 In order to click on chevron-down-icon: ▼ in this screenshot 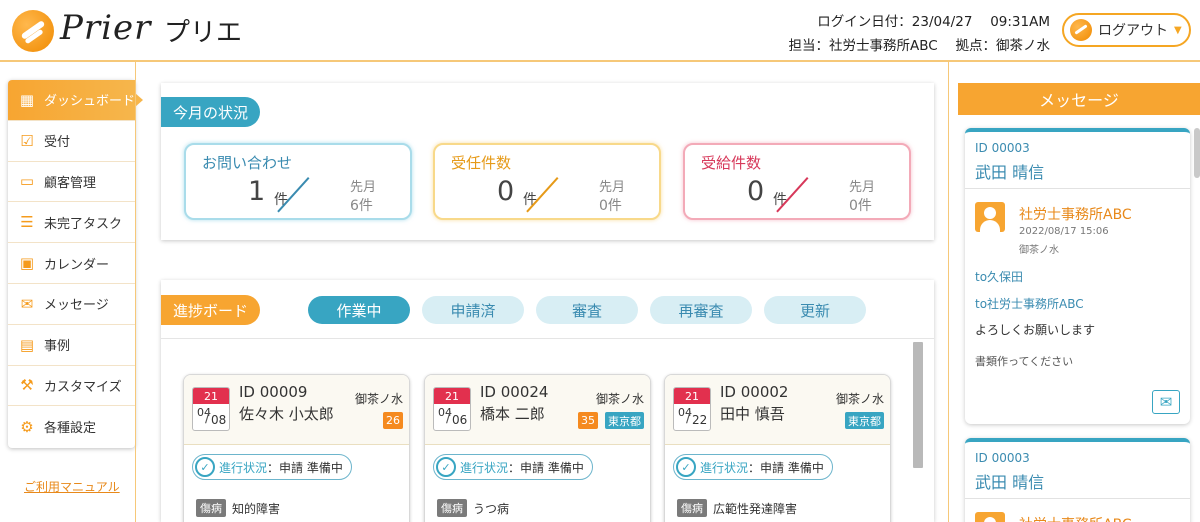, I will do `click(1178, 30)`.